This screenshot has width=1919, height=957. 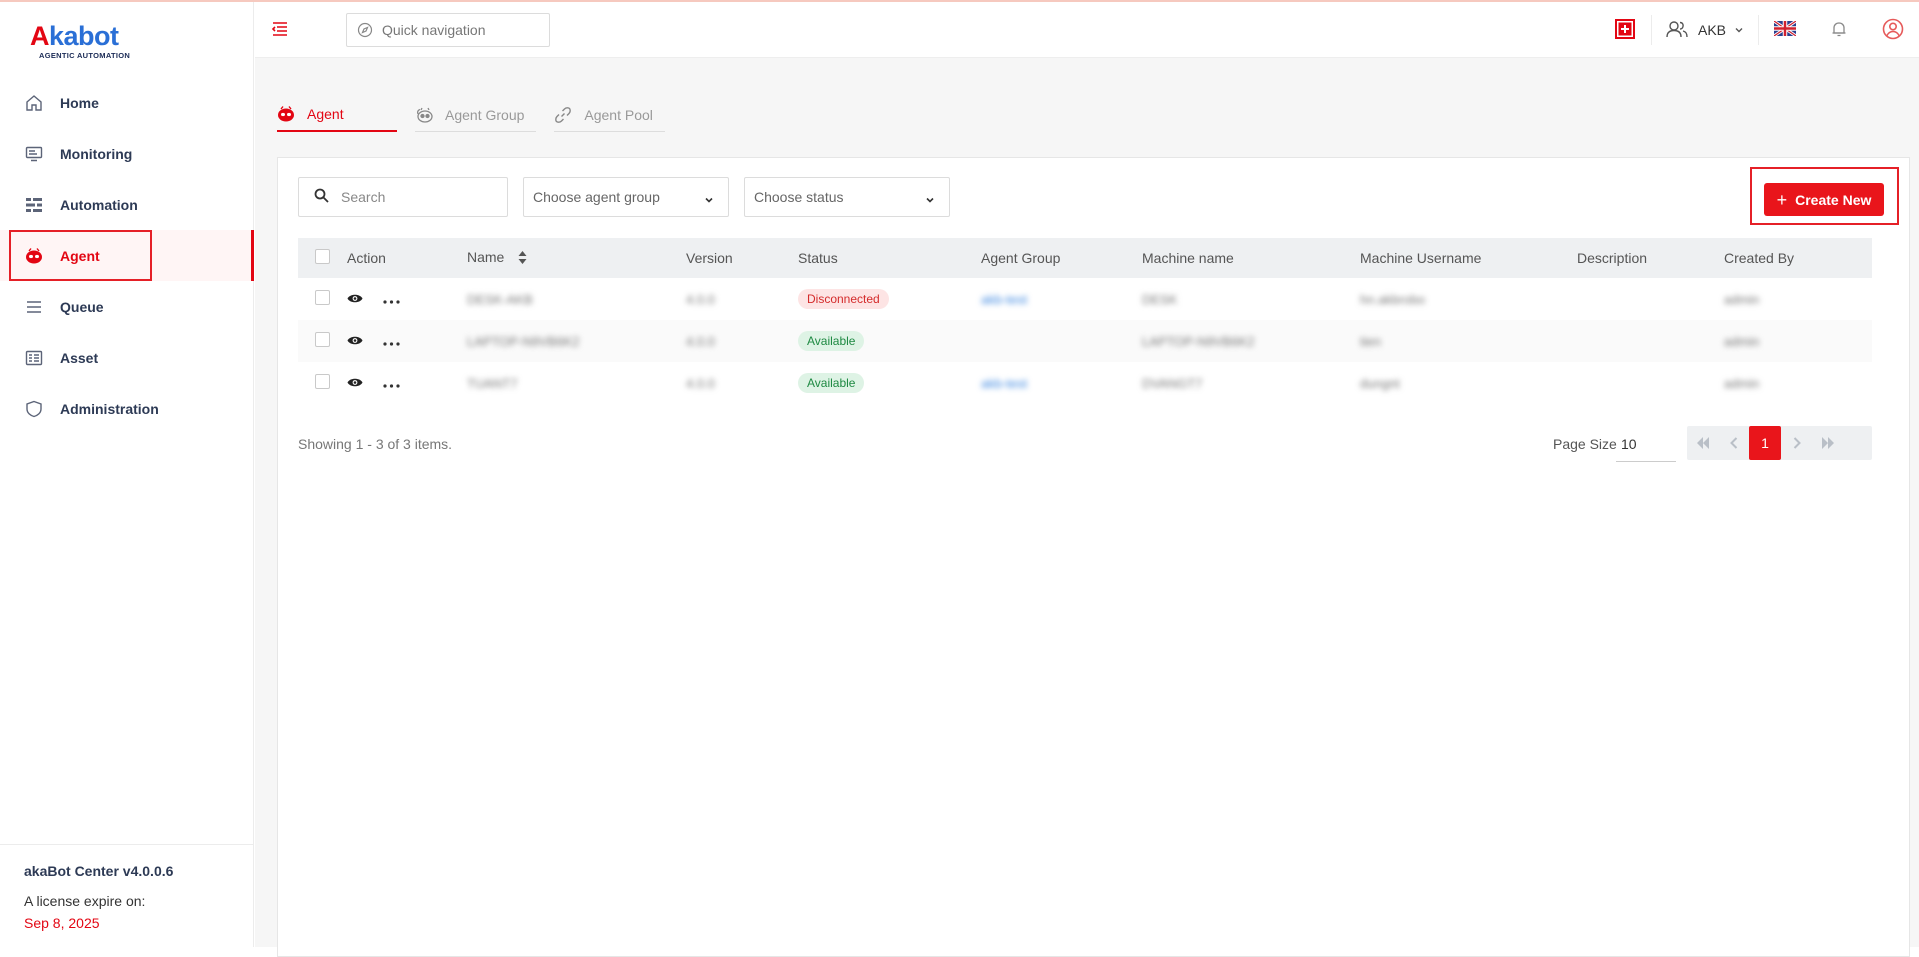 What do you see at coordinates (500, 299) in the screenshot?
I see `agent-name: DESK-AKB` at bounding box center [500, 299].